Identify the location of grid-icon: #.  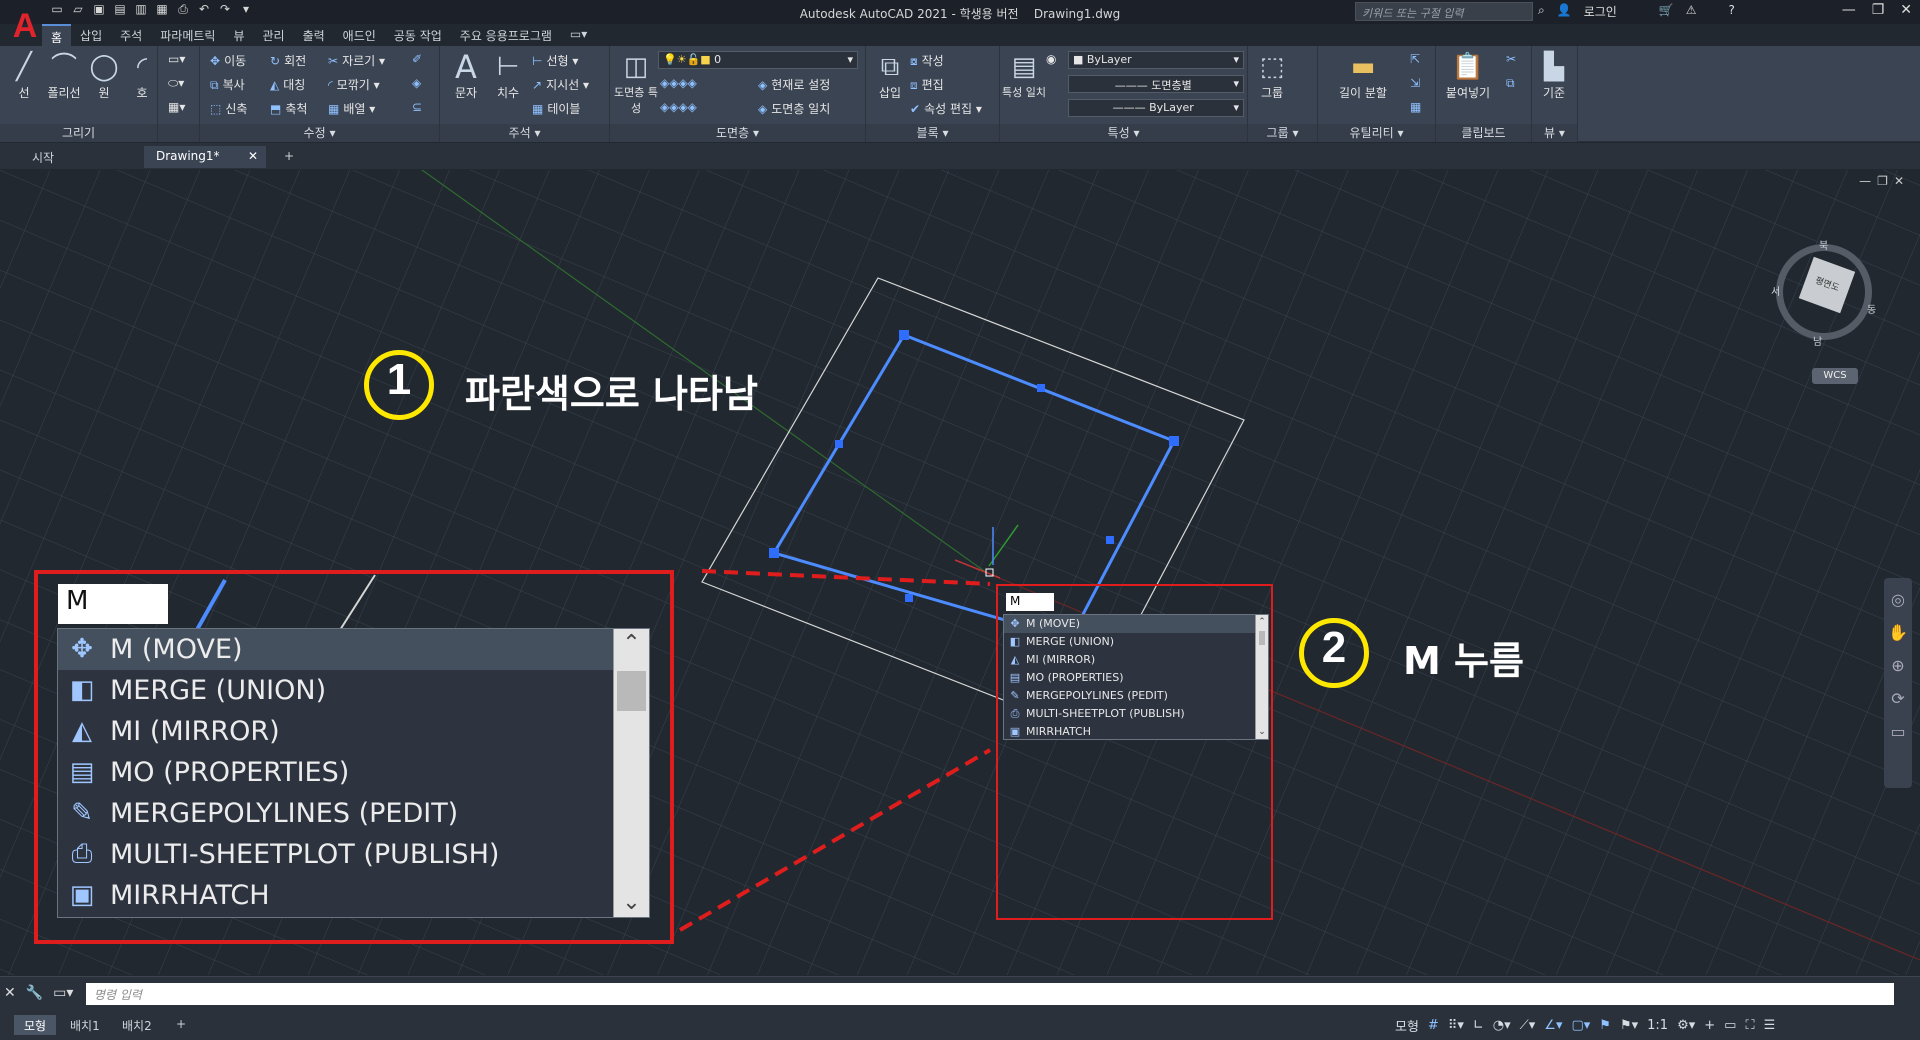
(1433, 1025).